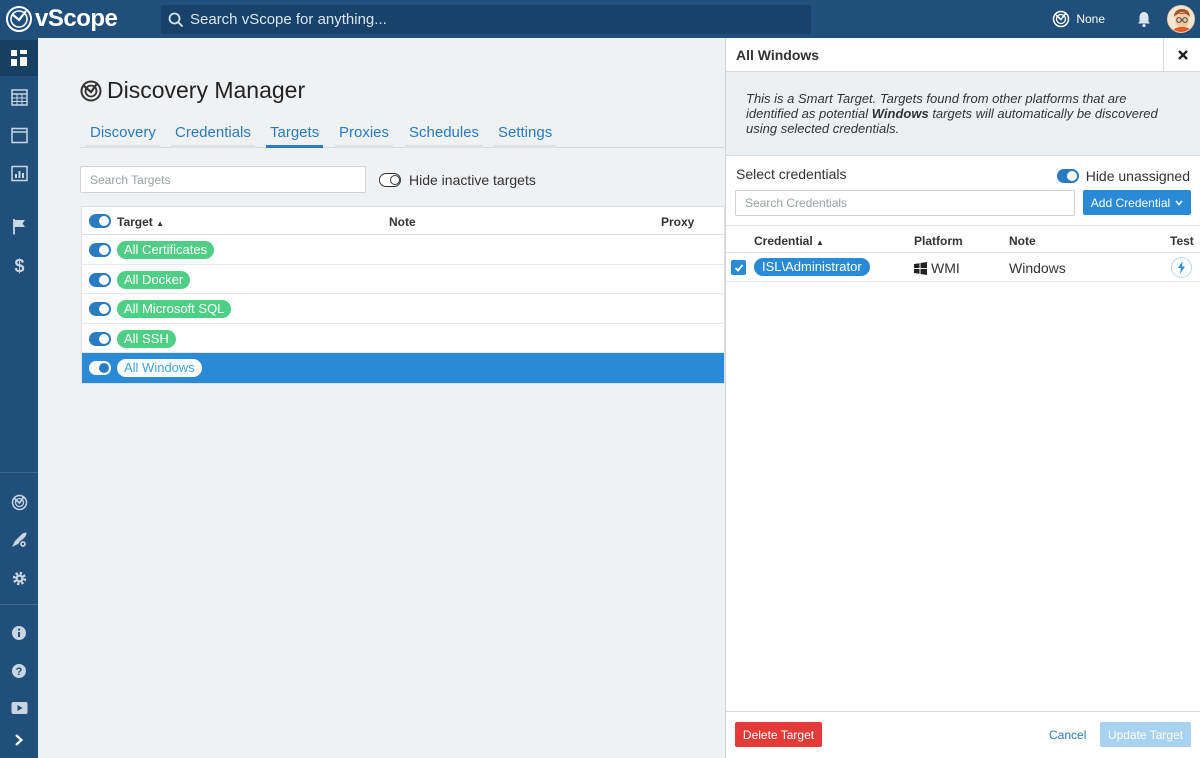 Image resolution: width=1200 pixels, height=758 pixels. I want to click on user-avatar, so click(1181, 19).